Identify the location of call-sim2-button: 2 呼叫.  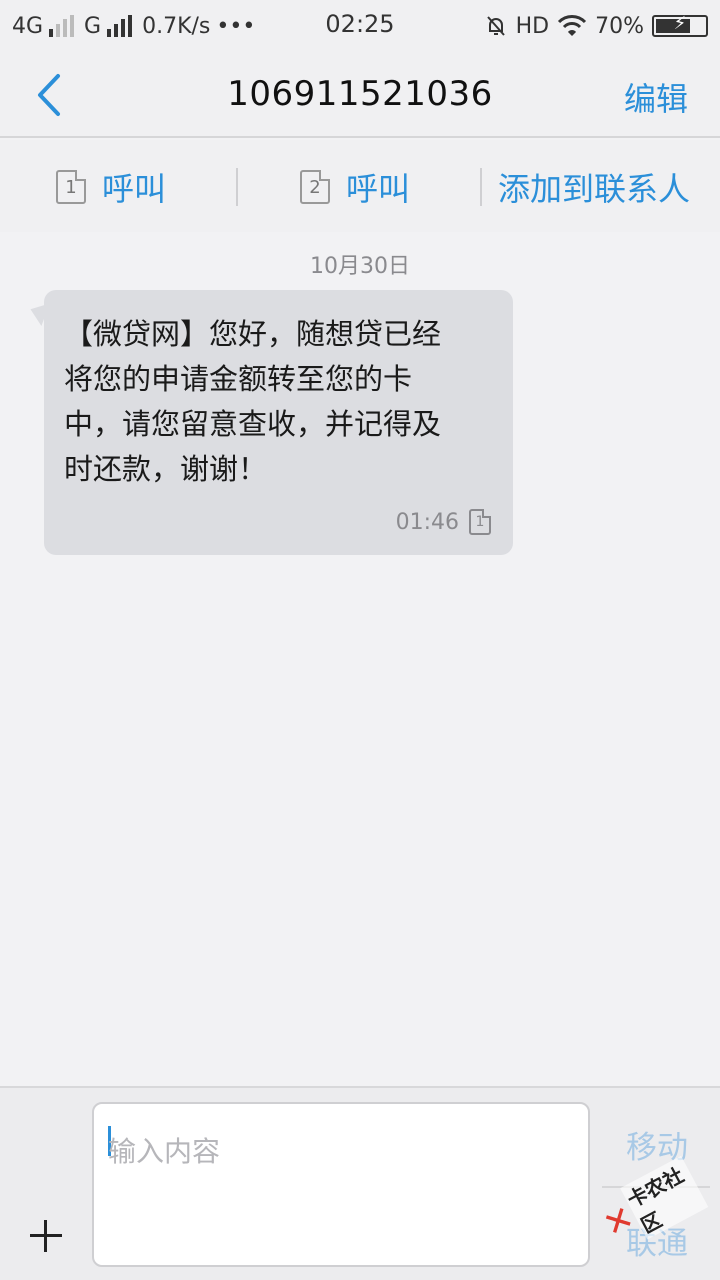
(355, 187).